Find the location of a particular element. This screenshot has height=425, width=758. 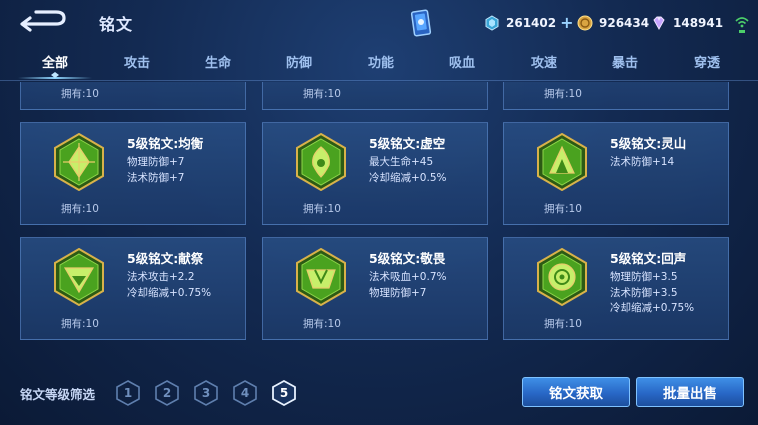

rune-name: 5级铭文:灵山 is located at coordinates (648, 143).